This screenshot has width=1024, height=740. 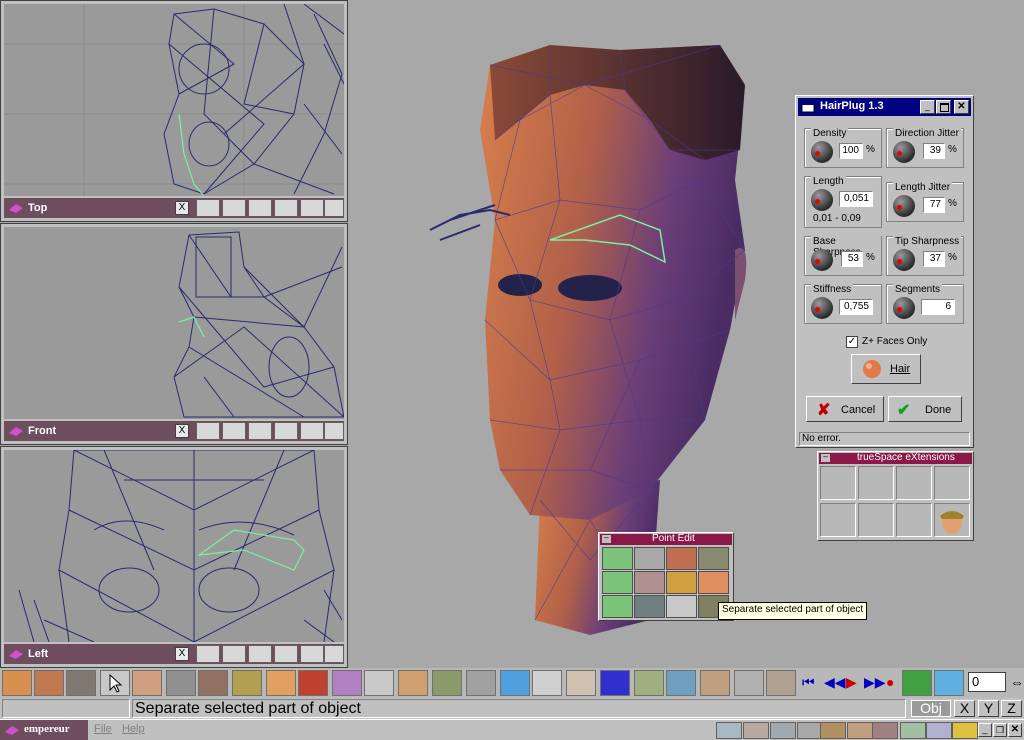 What do you see at coordinates (934, 151) in the screenshot?
I see `direction-jitter-field: 39` at bounding box center [934, 151].